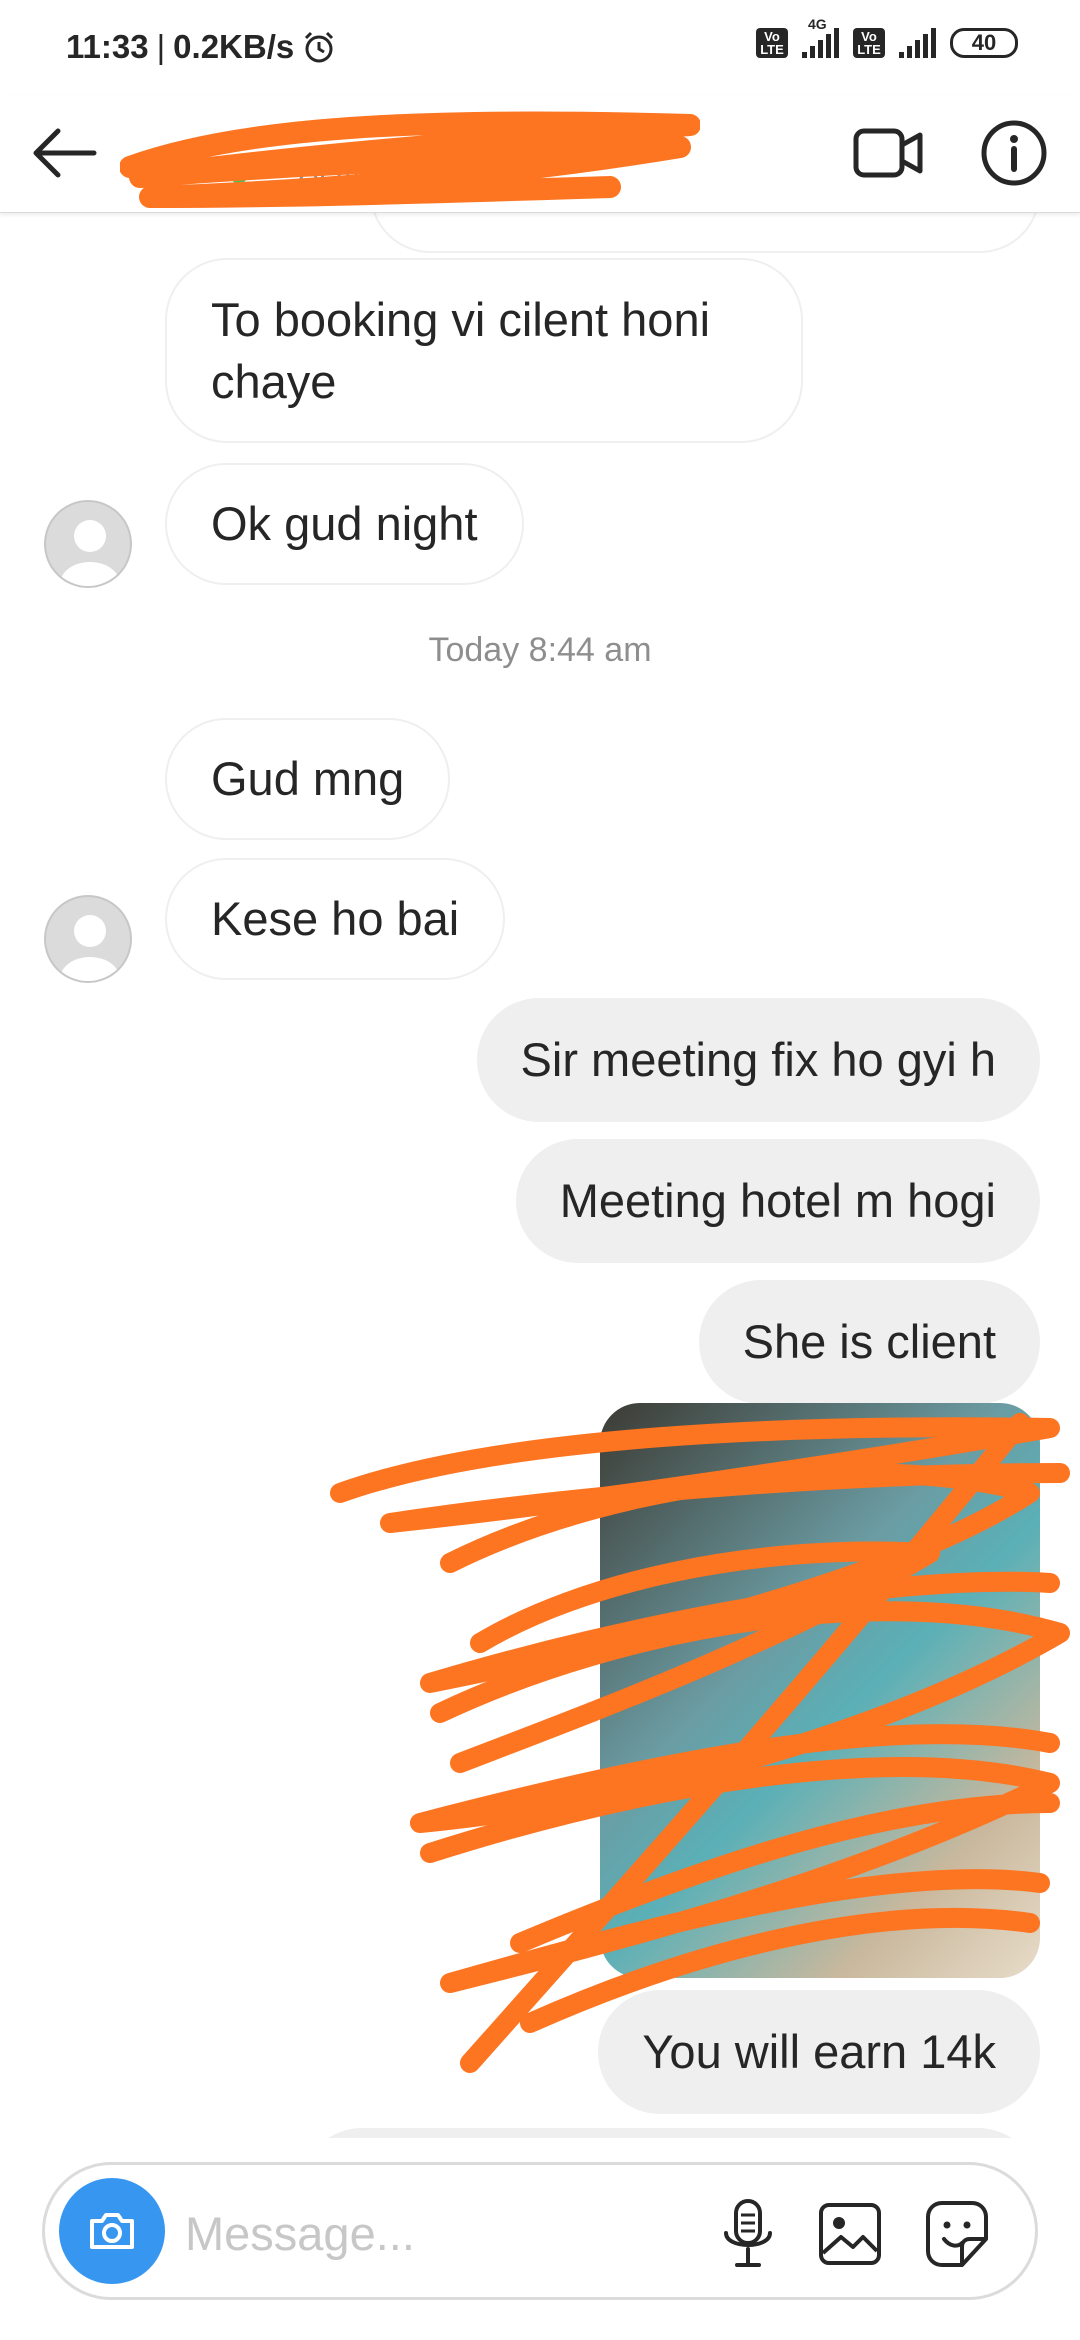 Image resolution: width=1080 pixels, height=2340 pixels. I want to click on signal-icon, so click(820, 43).